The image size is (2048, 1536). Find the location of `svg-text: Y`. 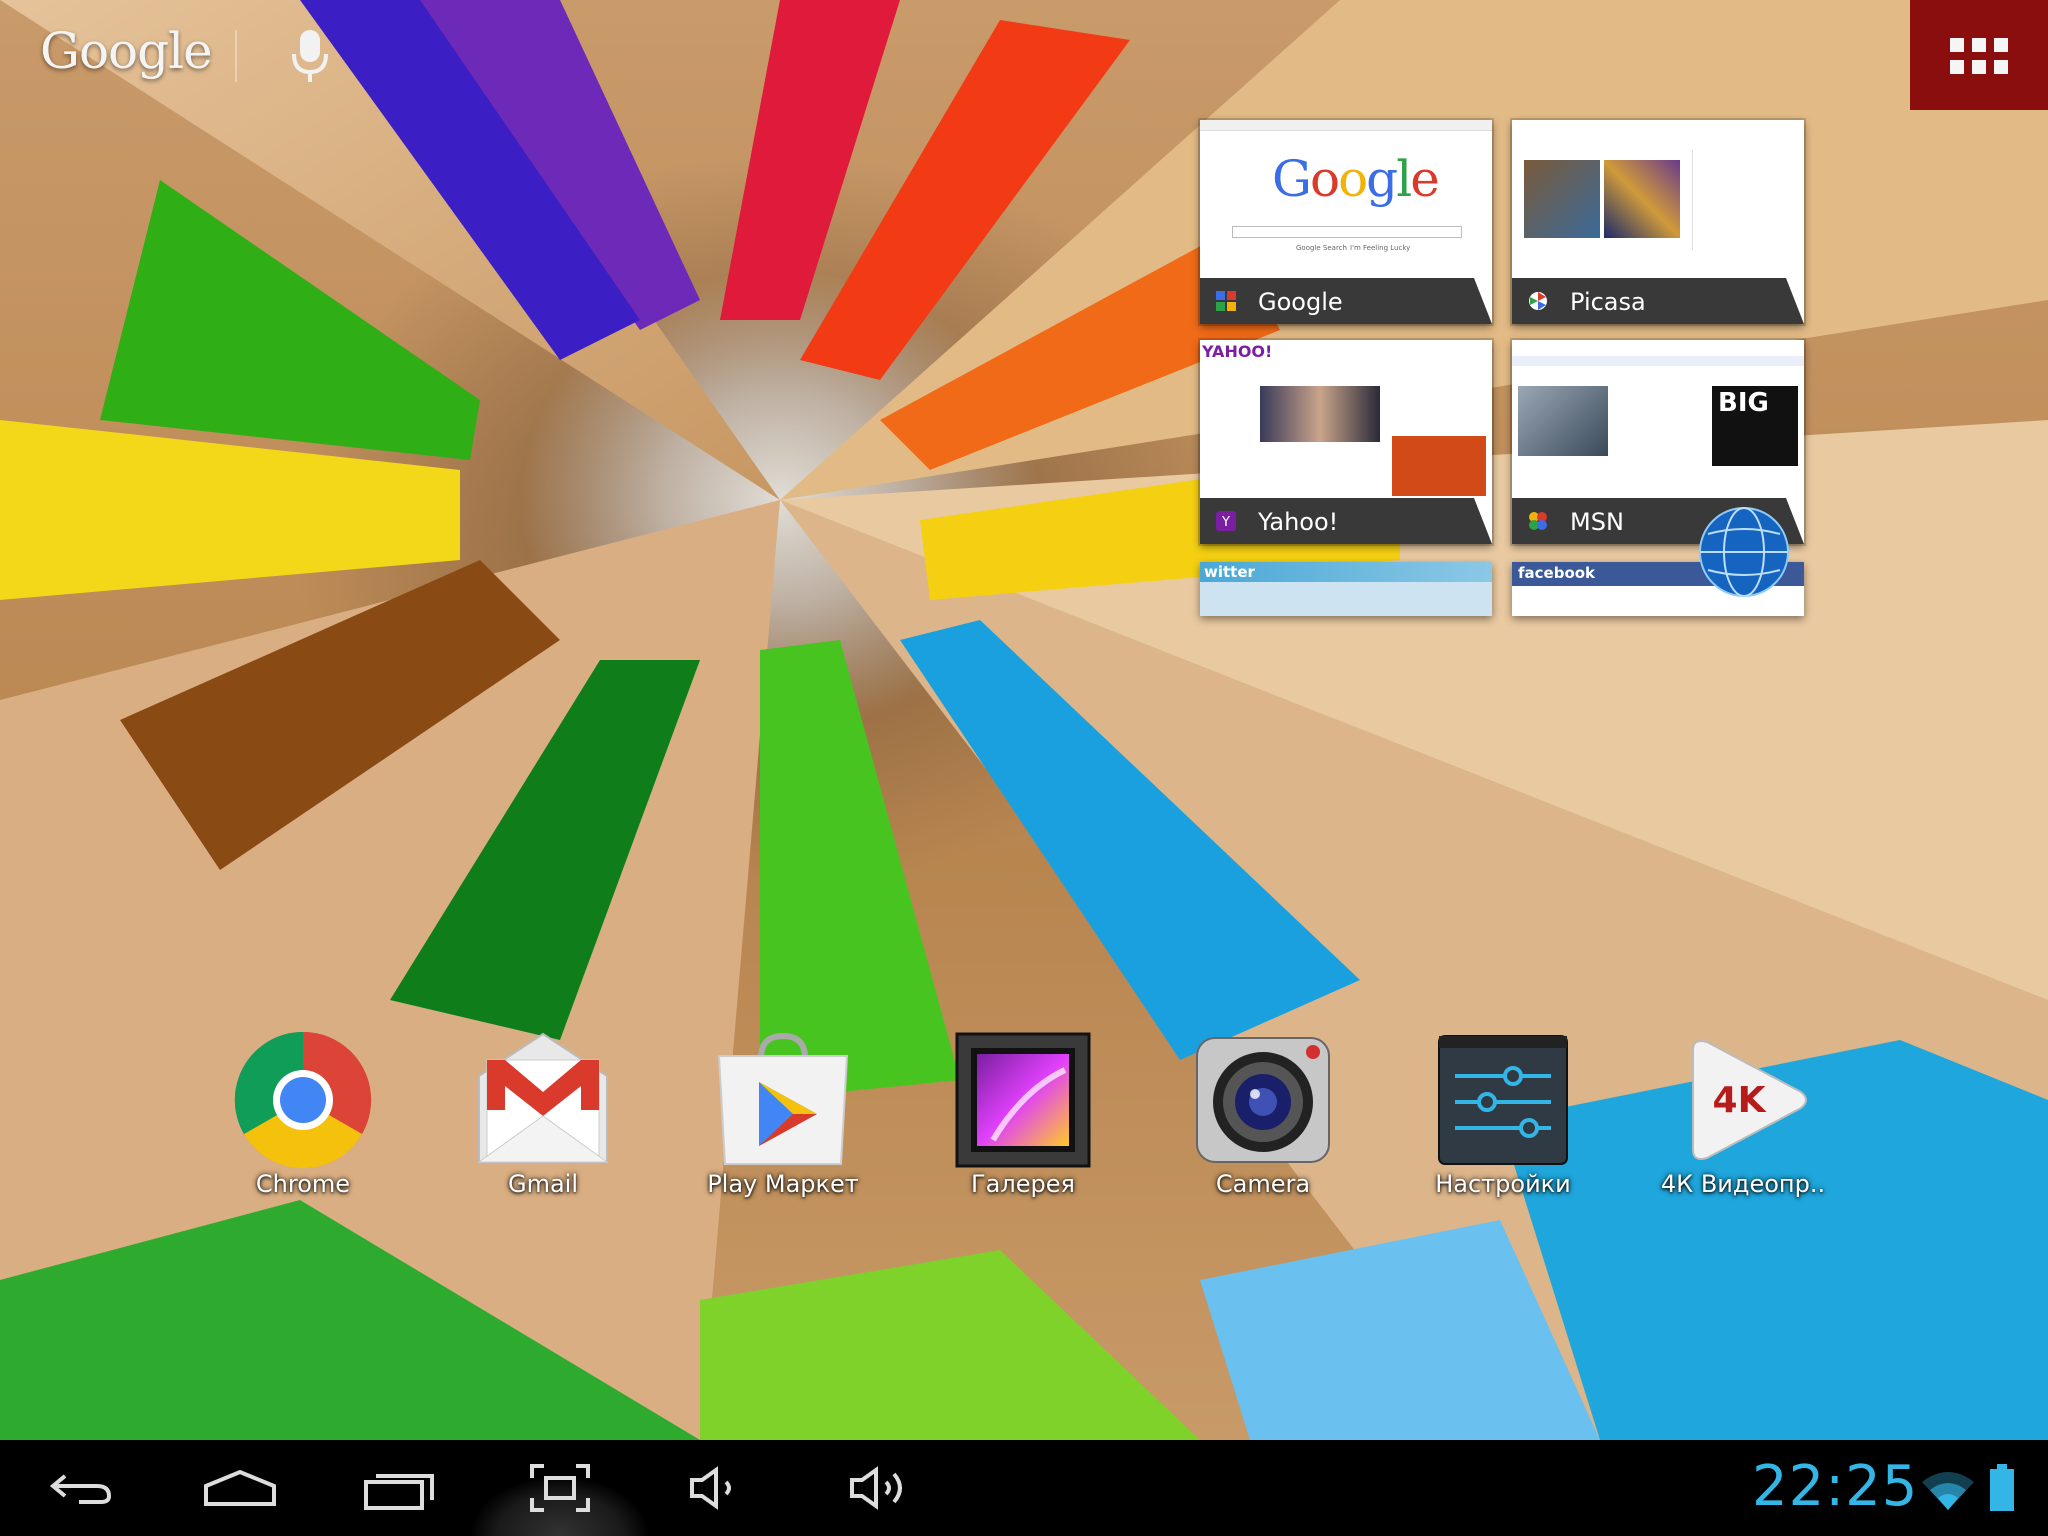

svg-text: Y is located at coordinates (1225, 522).